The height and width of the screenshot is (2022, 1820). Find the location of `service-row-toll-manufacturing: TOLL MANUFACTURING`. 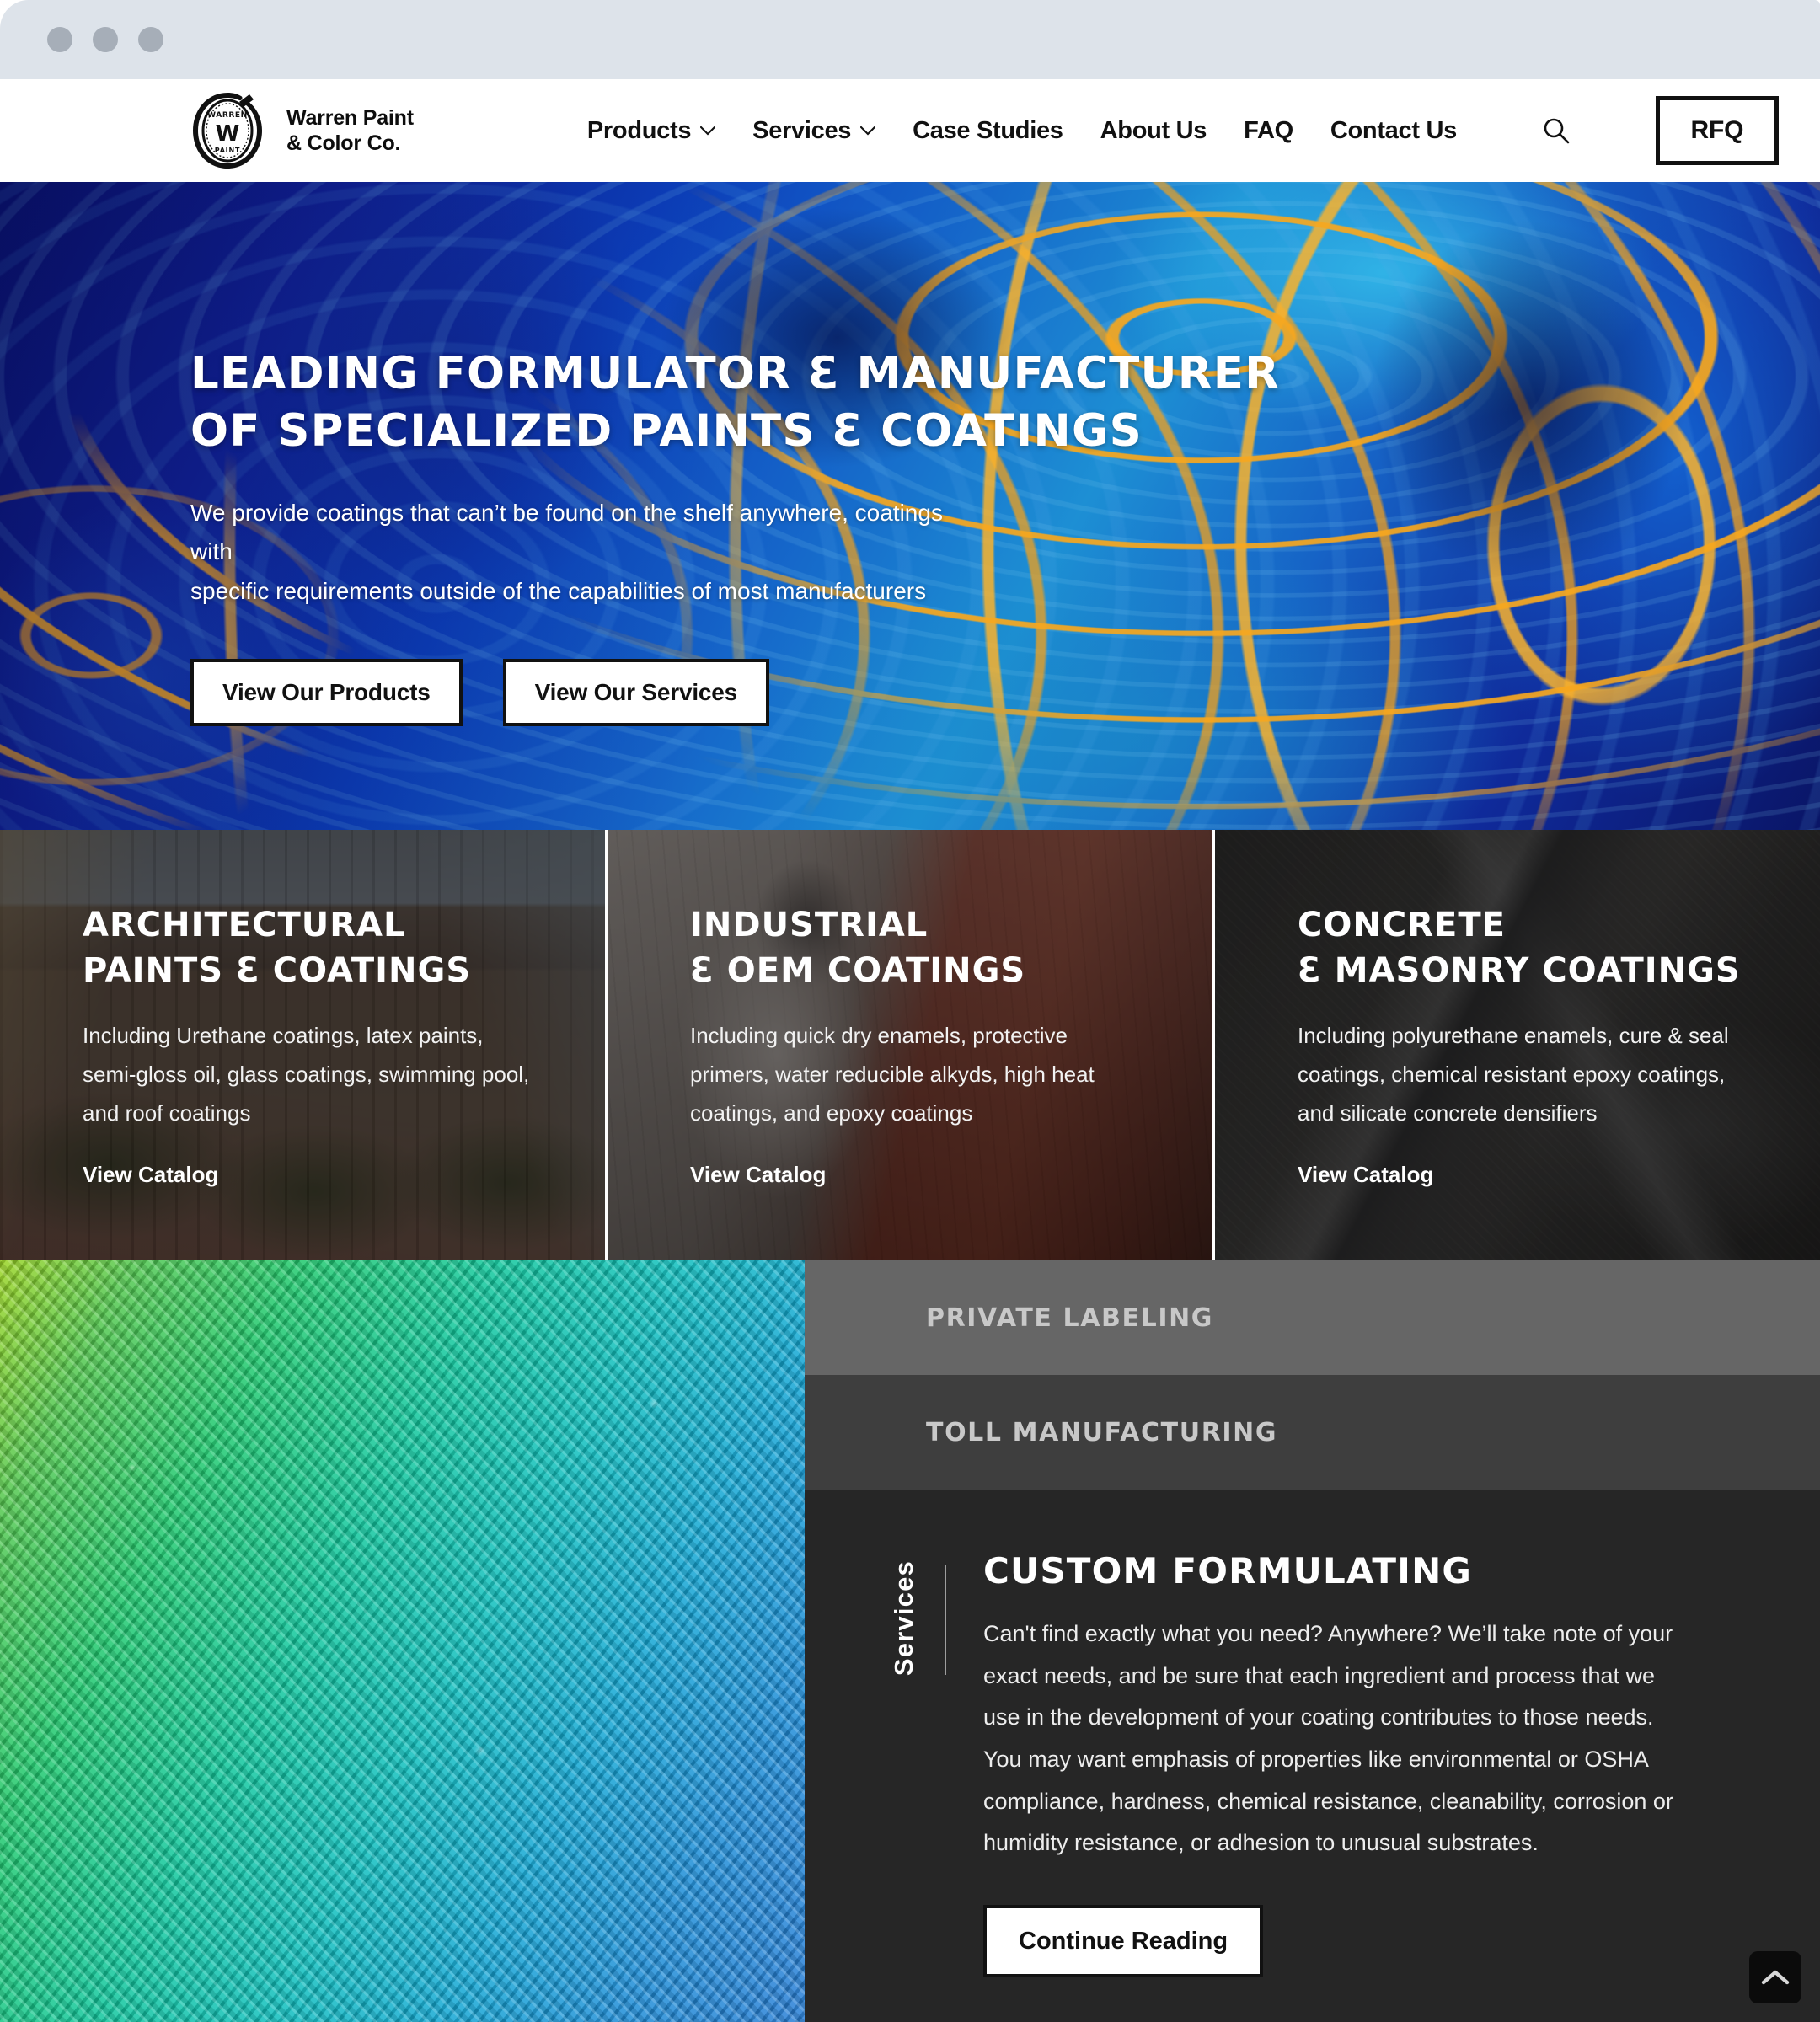

service-row-toll-manufacturing: TOLL MANUFACTURING is located at coordinates (1312, 1432).